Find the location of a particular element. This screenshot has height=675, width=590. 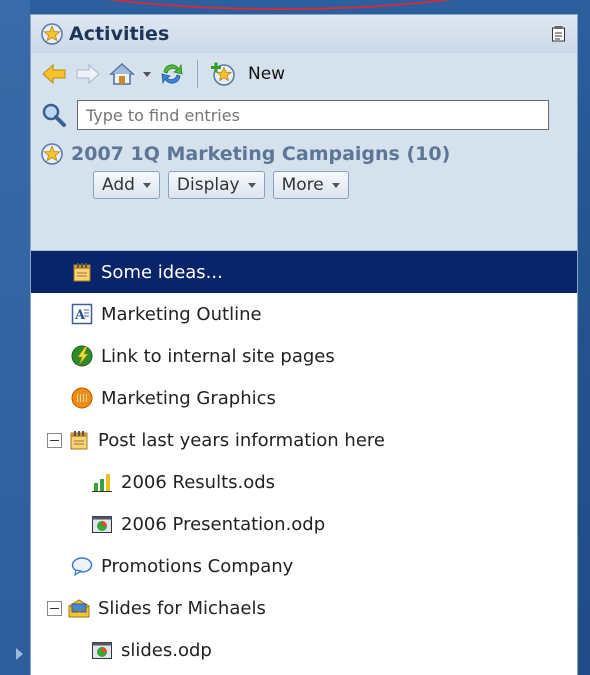

link-globe-icon is located at coordinates (82, 356).